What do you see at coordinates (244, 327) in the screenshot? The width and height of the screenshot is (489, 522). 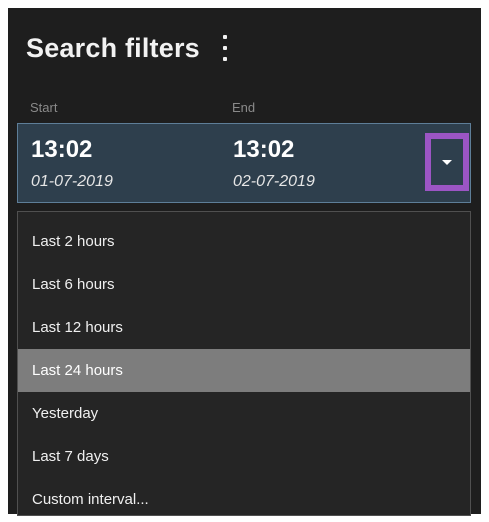 I see `menu-item-last-12-hours: Last 12 hours` at bounding box center [244, 327].